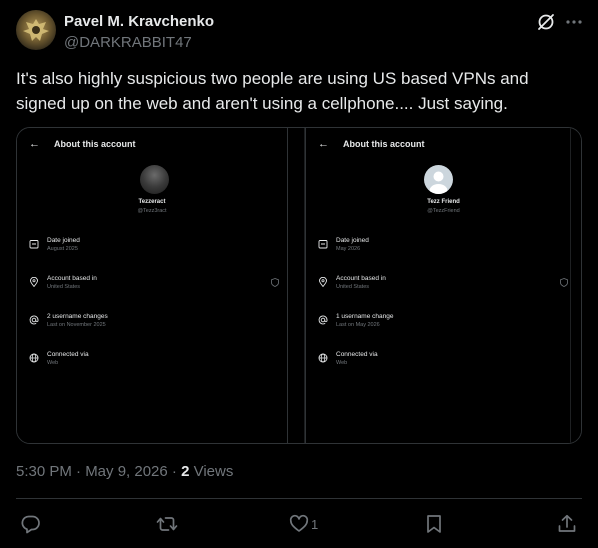 The image size is (598, 548). I want to click on action-bar-divider, so click(299, 498).